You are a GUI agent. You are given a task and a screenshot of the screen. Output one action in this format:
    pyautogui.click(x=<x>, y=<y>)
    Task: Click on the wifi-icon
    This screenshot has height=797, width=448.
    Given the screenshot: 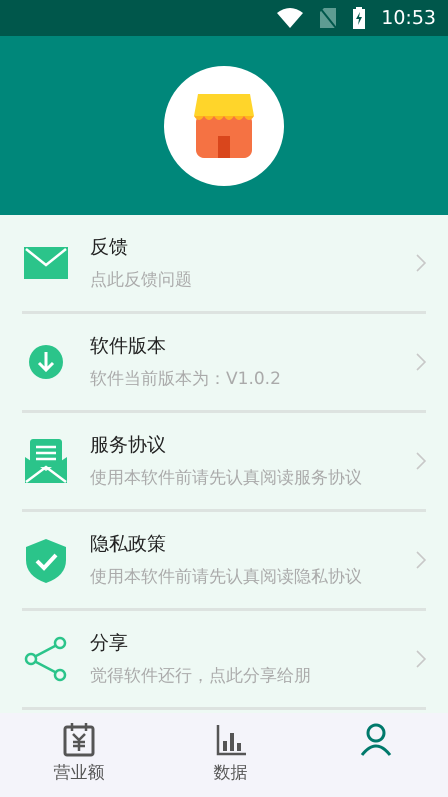 What is the action you would take?
    pyautogui.click(x=290, y=18)
    